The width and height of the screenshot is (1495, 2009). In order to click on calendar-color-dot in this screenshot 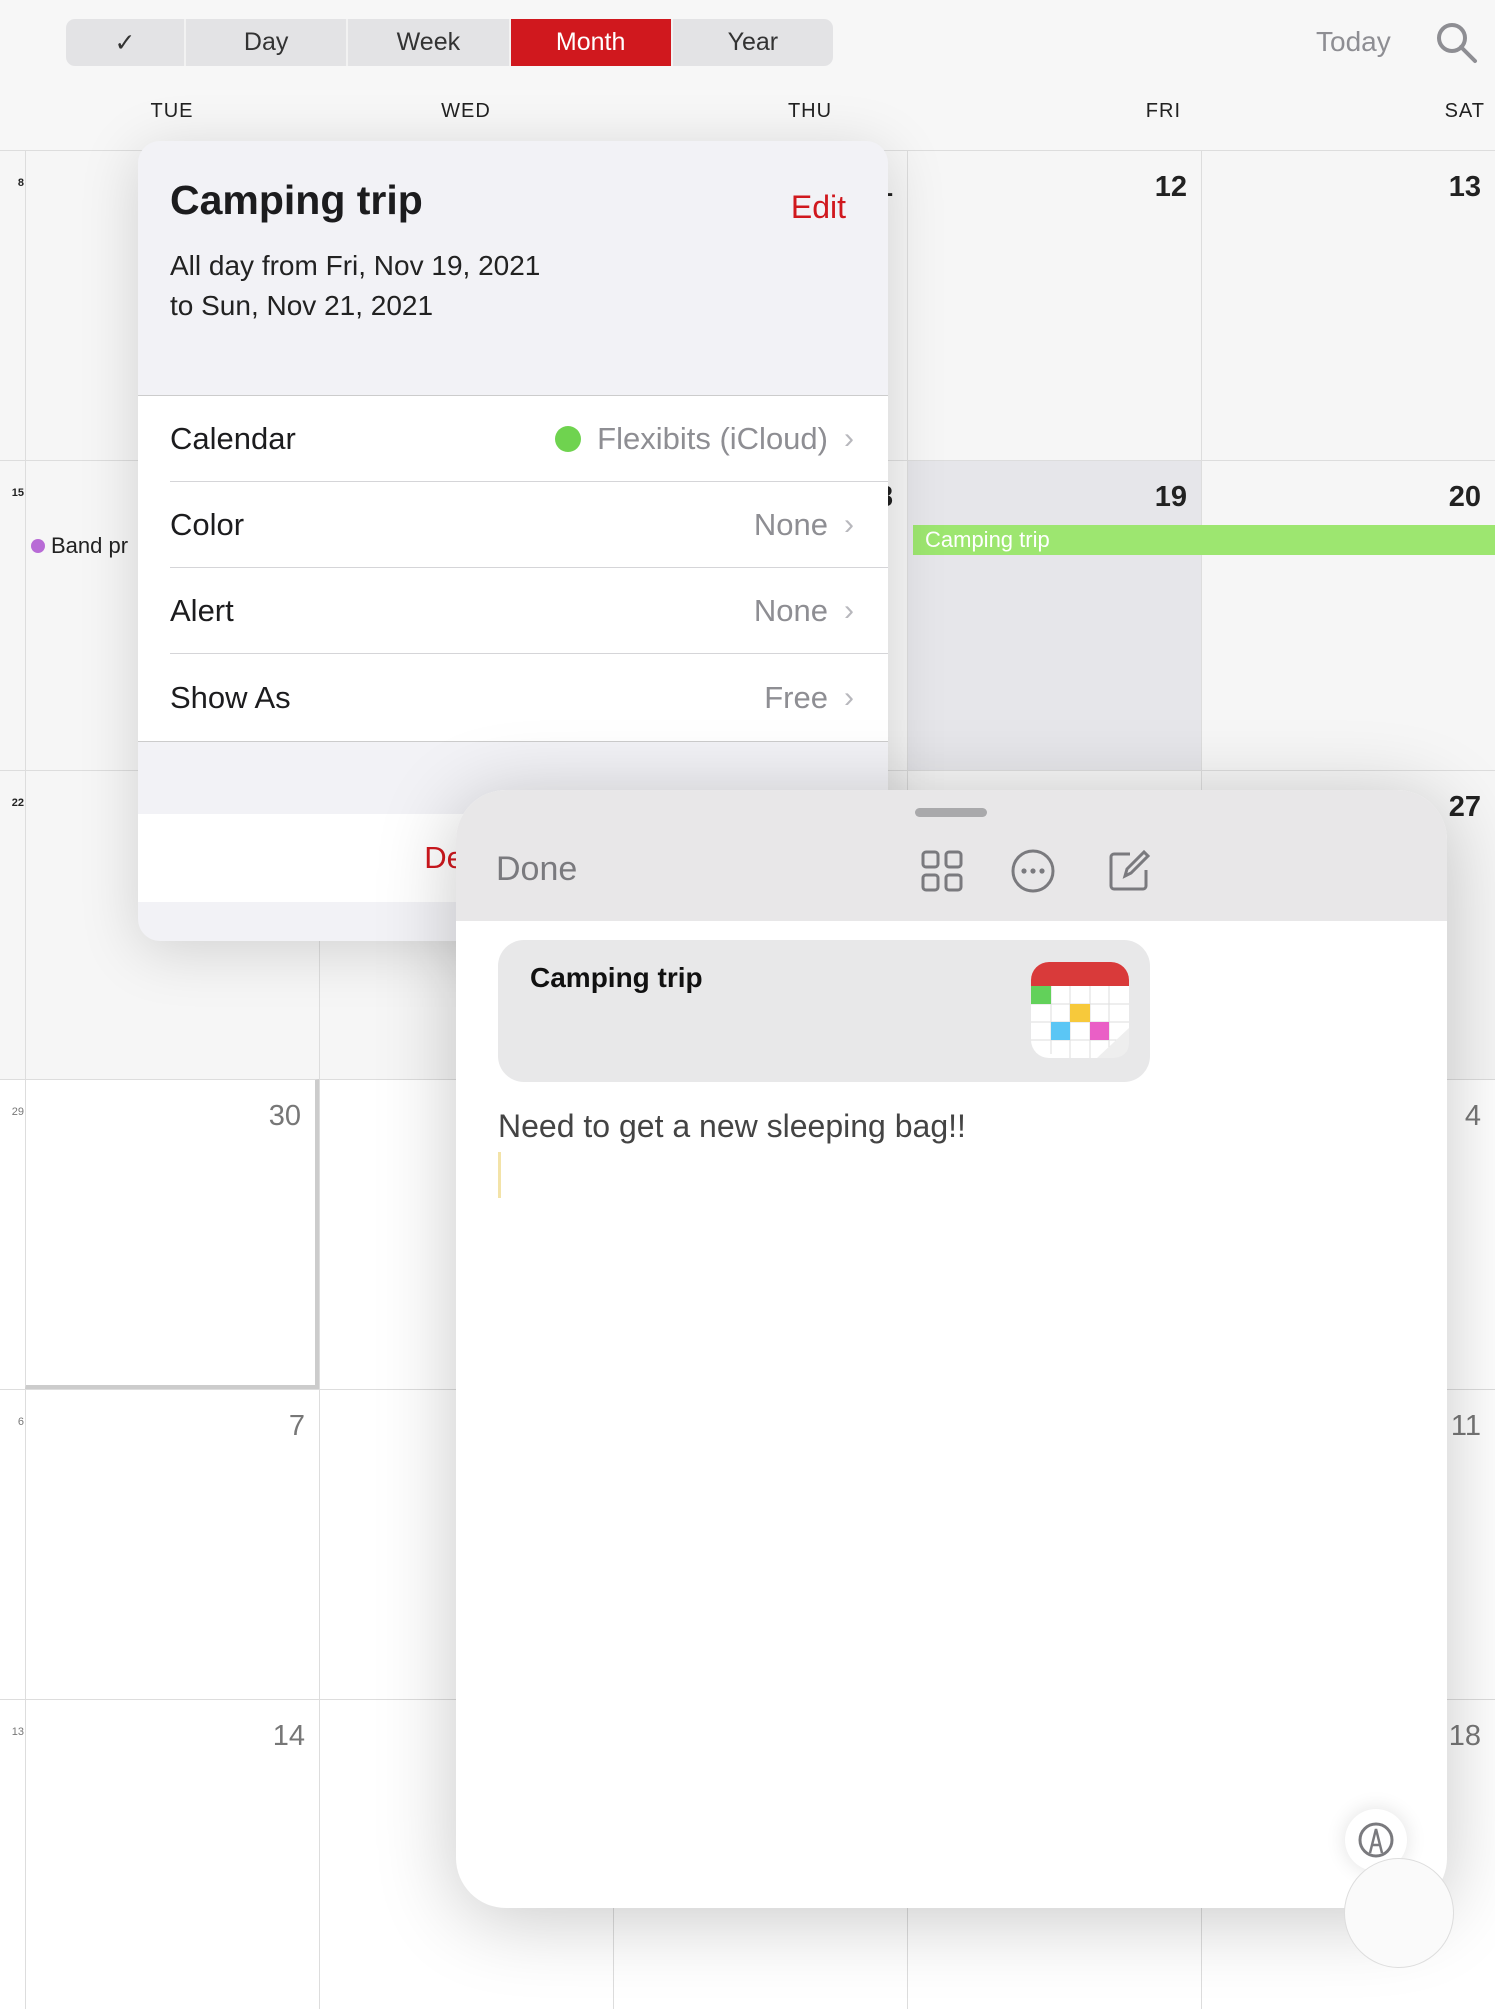, I will do `click(568, 438)`.